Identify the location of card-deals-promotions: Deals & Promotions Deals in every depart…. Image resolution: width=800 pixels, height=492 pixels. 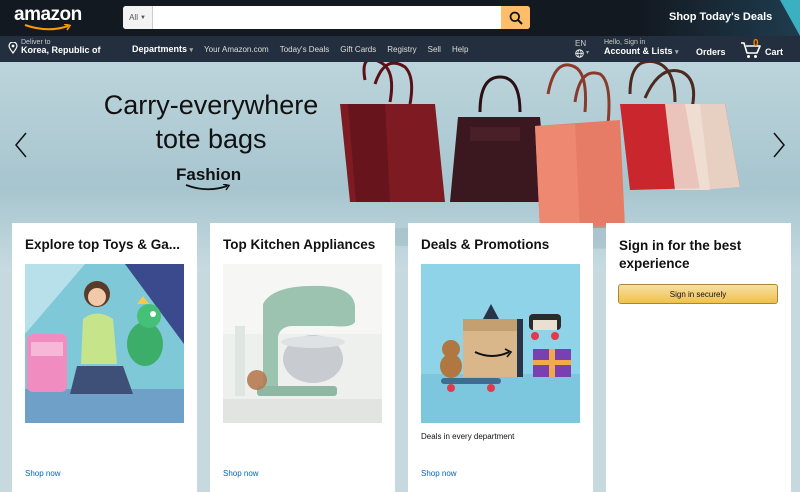
(500, 357).